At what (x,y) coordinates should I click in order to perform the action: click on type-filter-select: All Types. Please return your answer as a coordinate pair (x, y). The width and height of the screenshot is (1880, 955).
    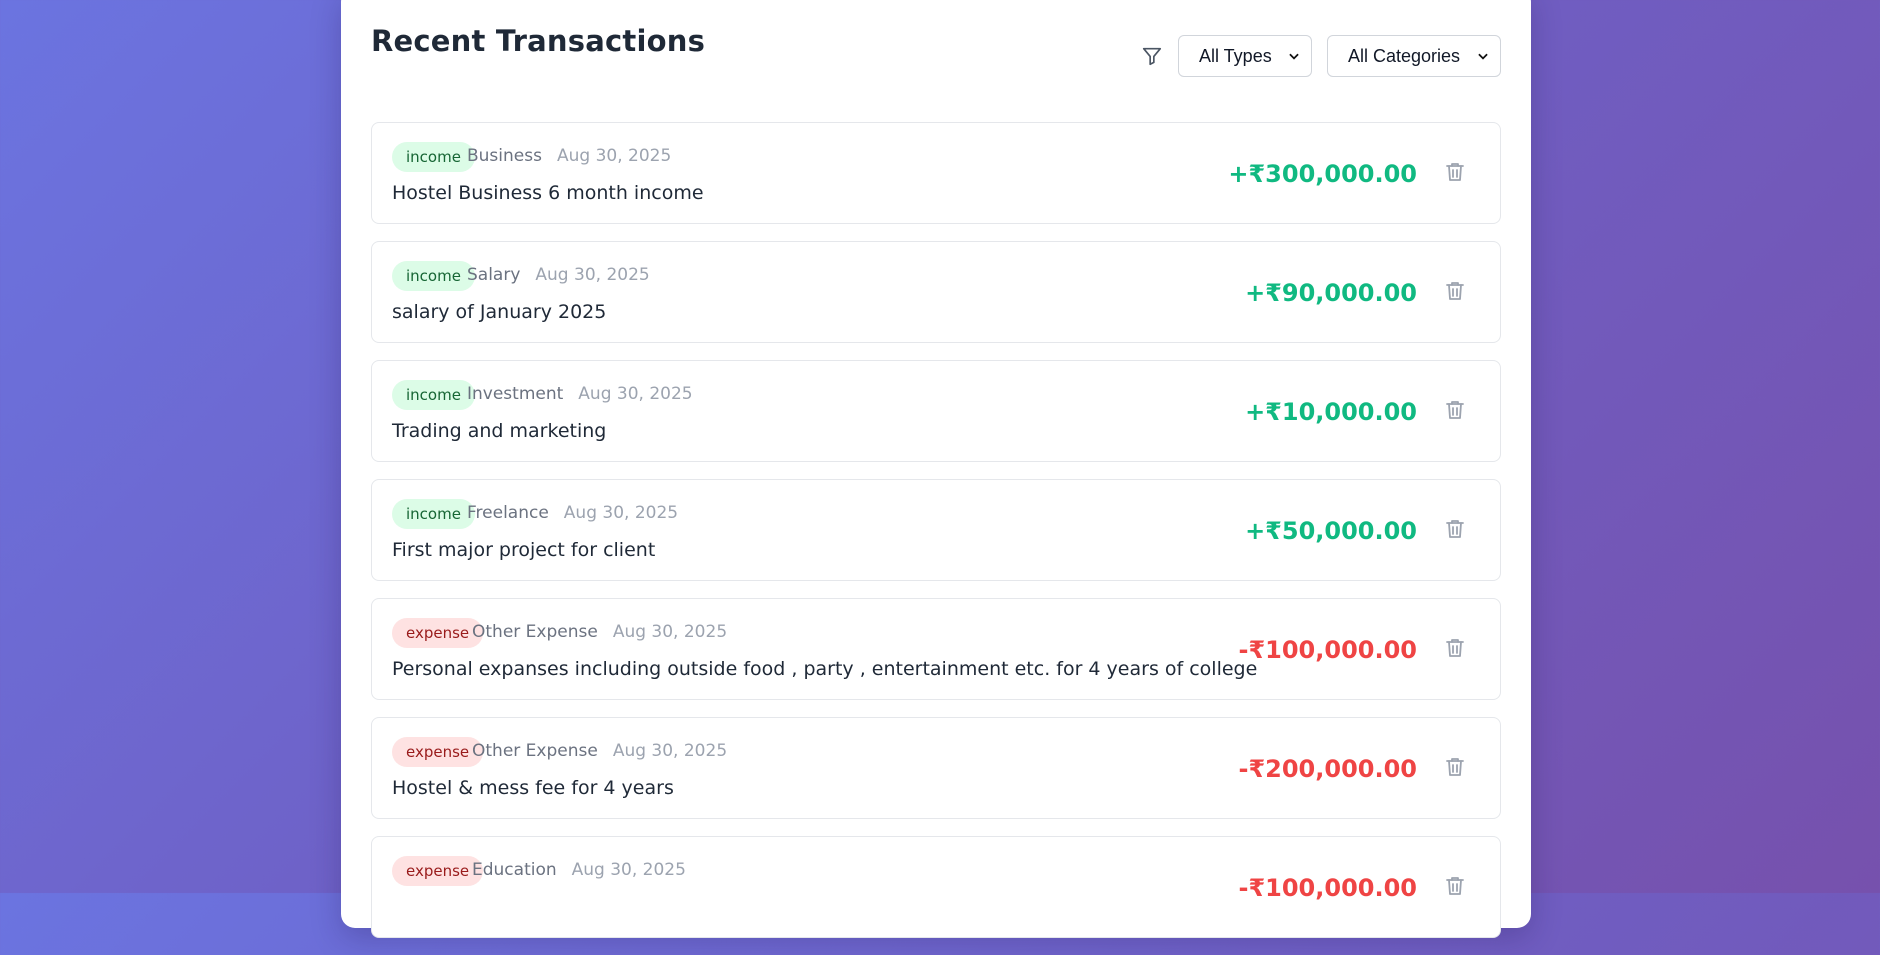
    Looking at the image, I should click on (1245, 56).